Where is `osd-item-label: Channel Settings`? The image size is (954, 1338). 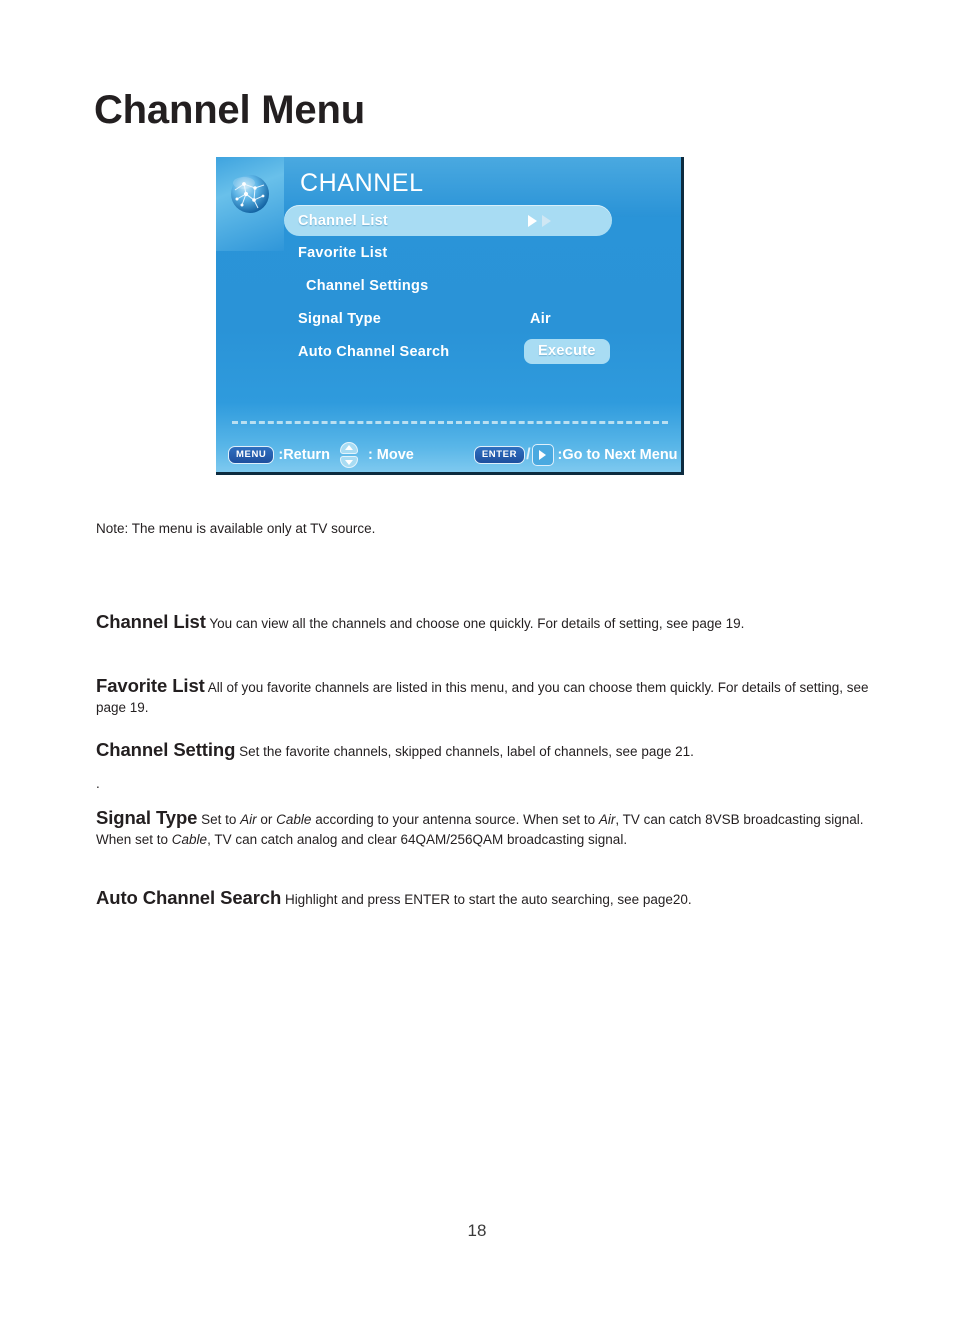 osd-item-label: Channel Settings is located at coordinates (367, 285).